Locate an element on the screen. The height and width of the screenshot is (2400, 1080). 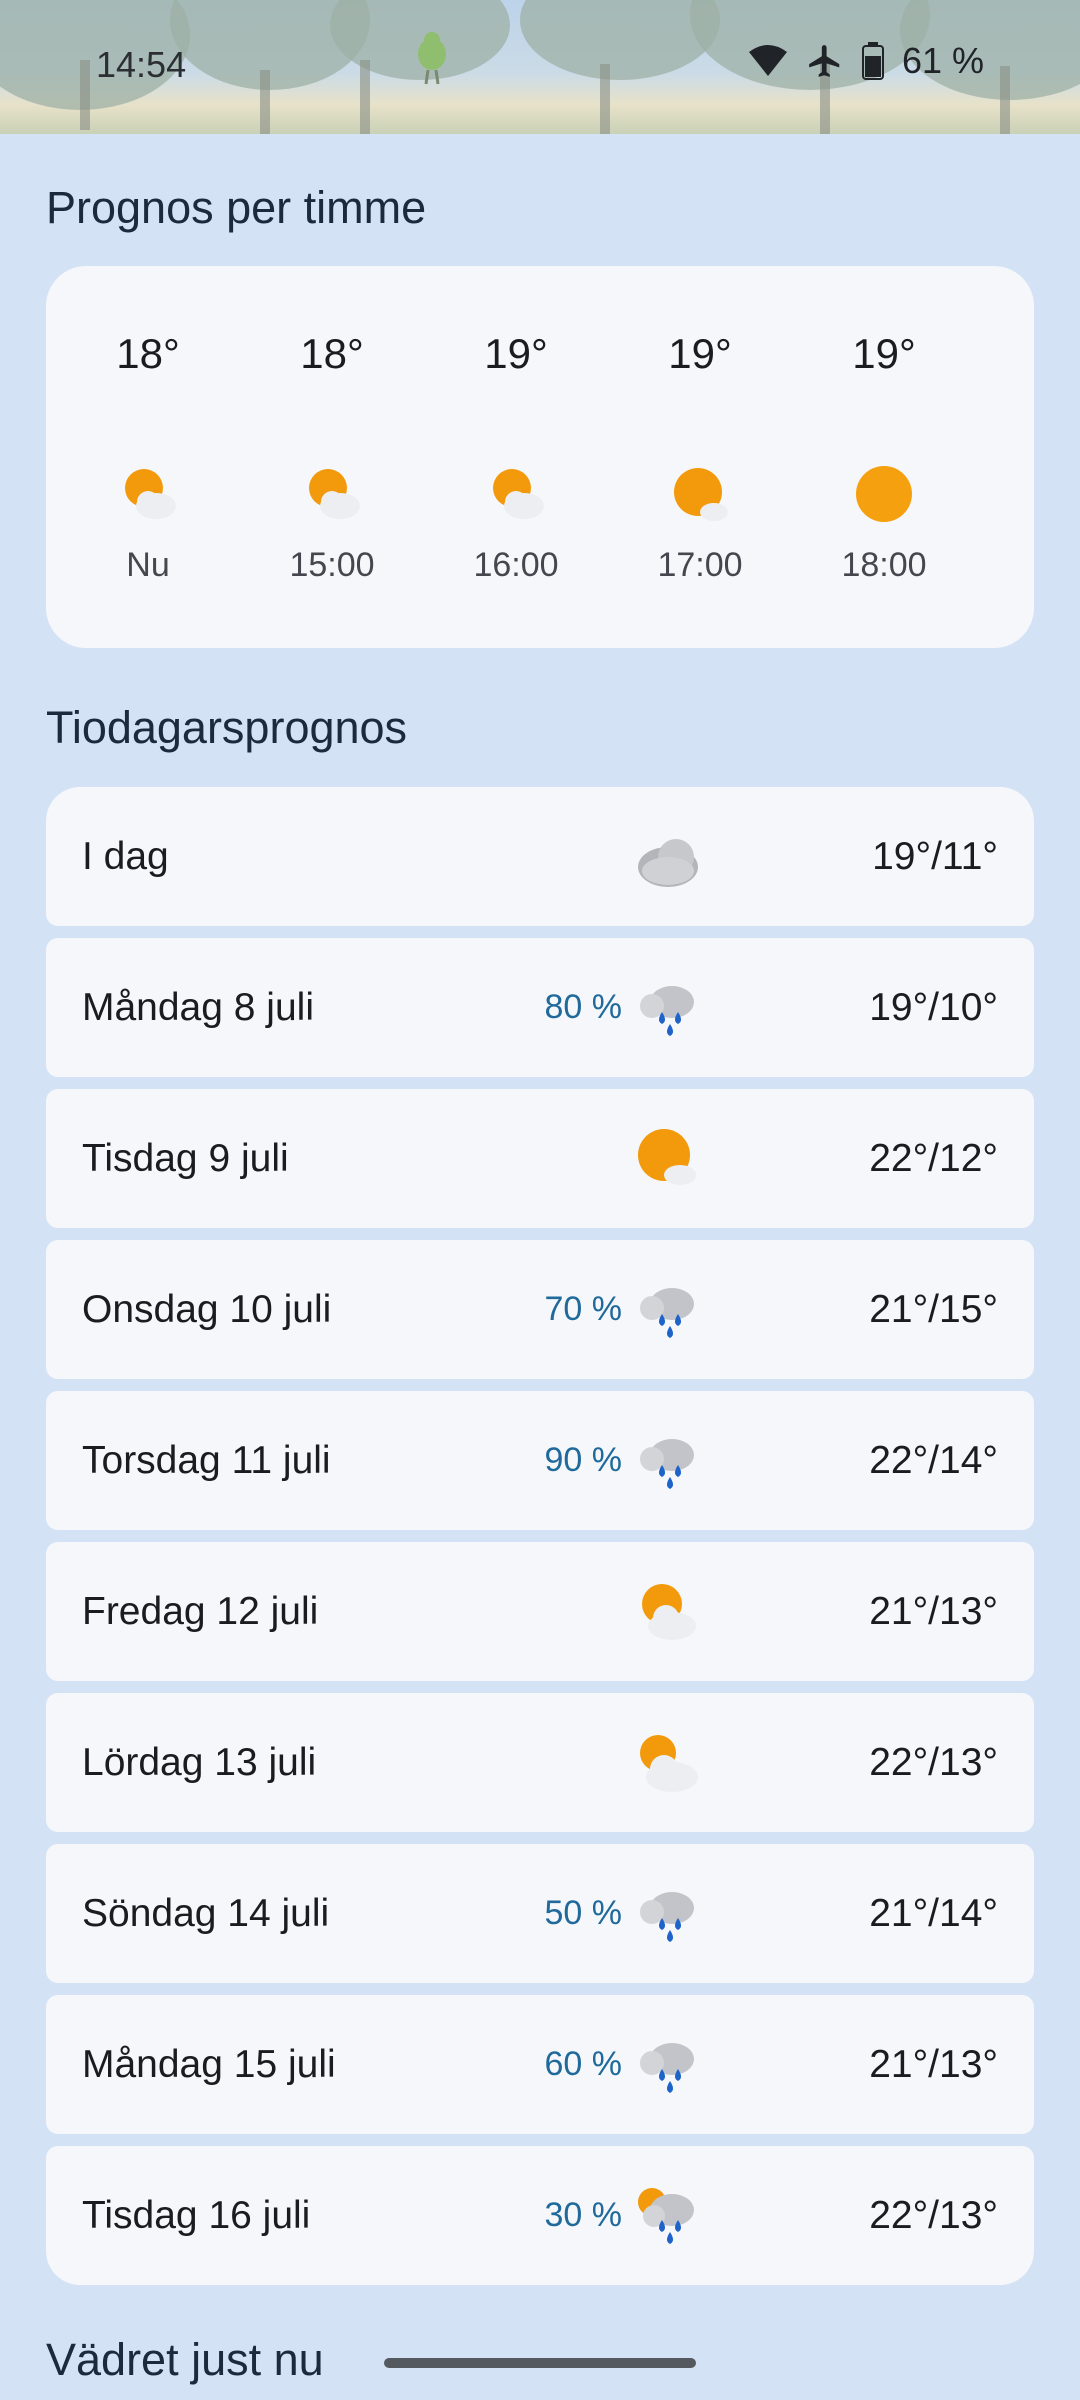
daily-row: Söndag 14 juli 50 % 21°/14° is located at coordinates (540, 1913).